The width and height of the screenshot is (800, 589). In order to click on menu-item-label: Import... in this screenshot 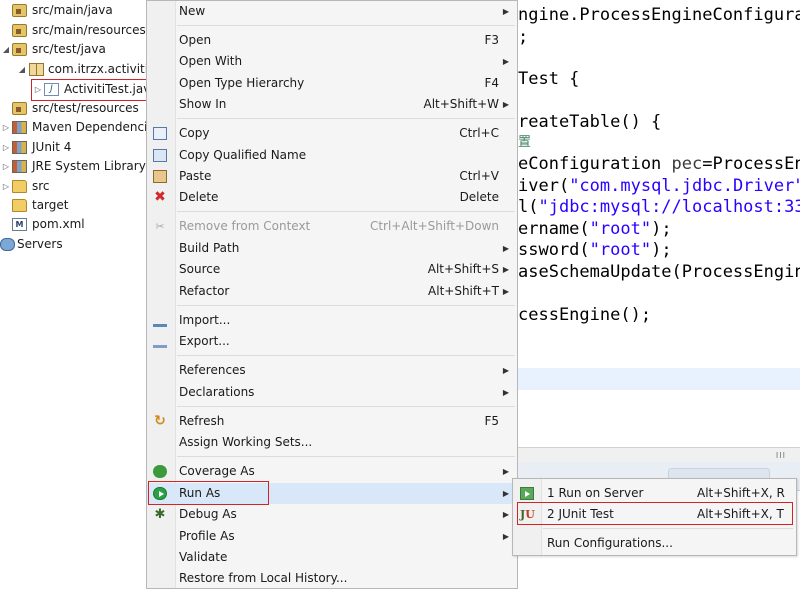, I will do `click(205, 320)`.